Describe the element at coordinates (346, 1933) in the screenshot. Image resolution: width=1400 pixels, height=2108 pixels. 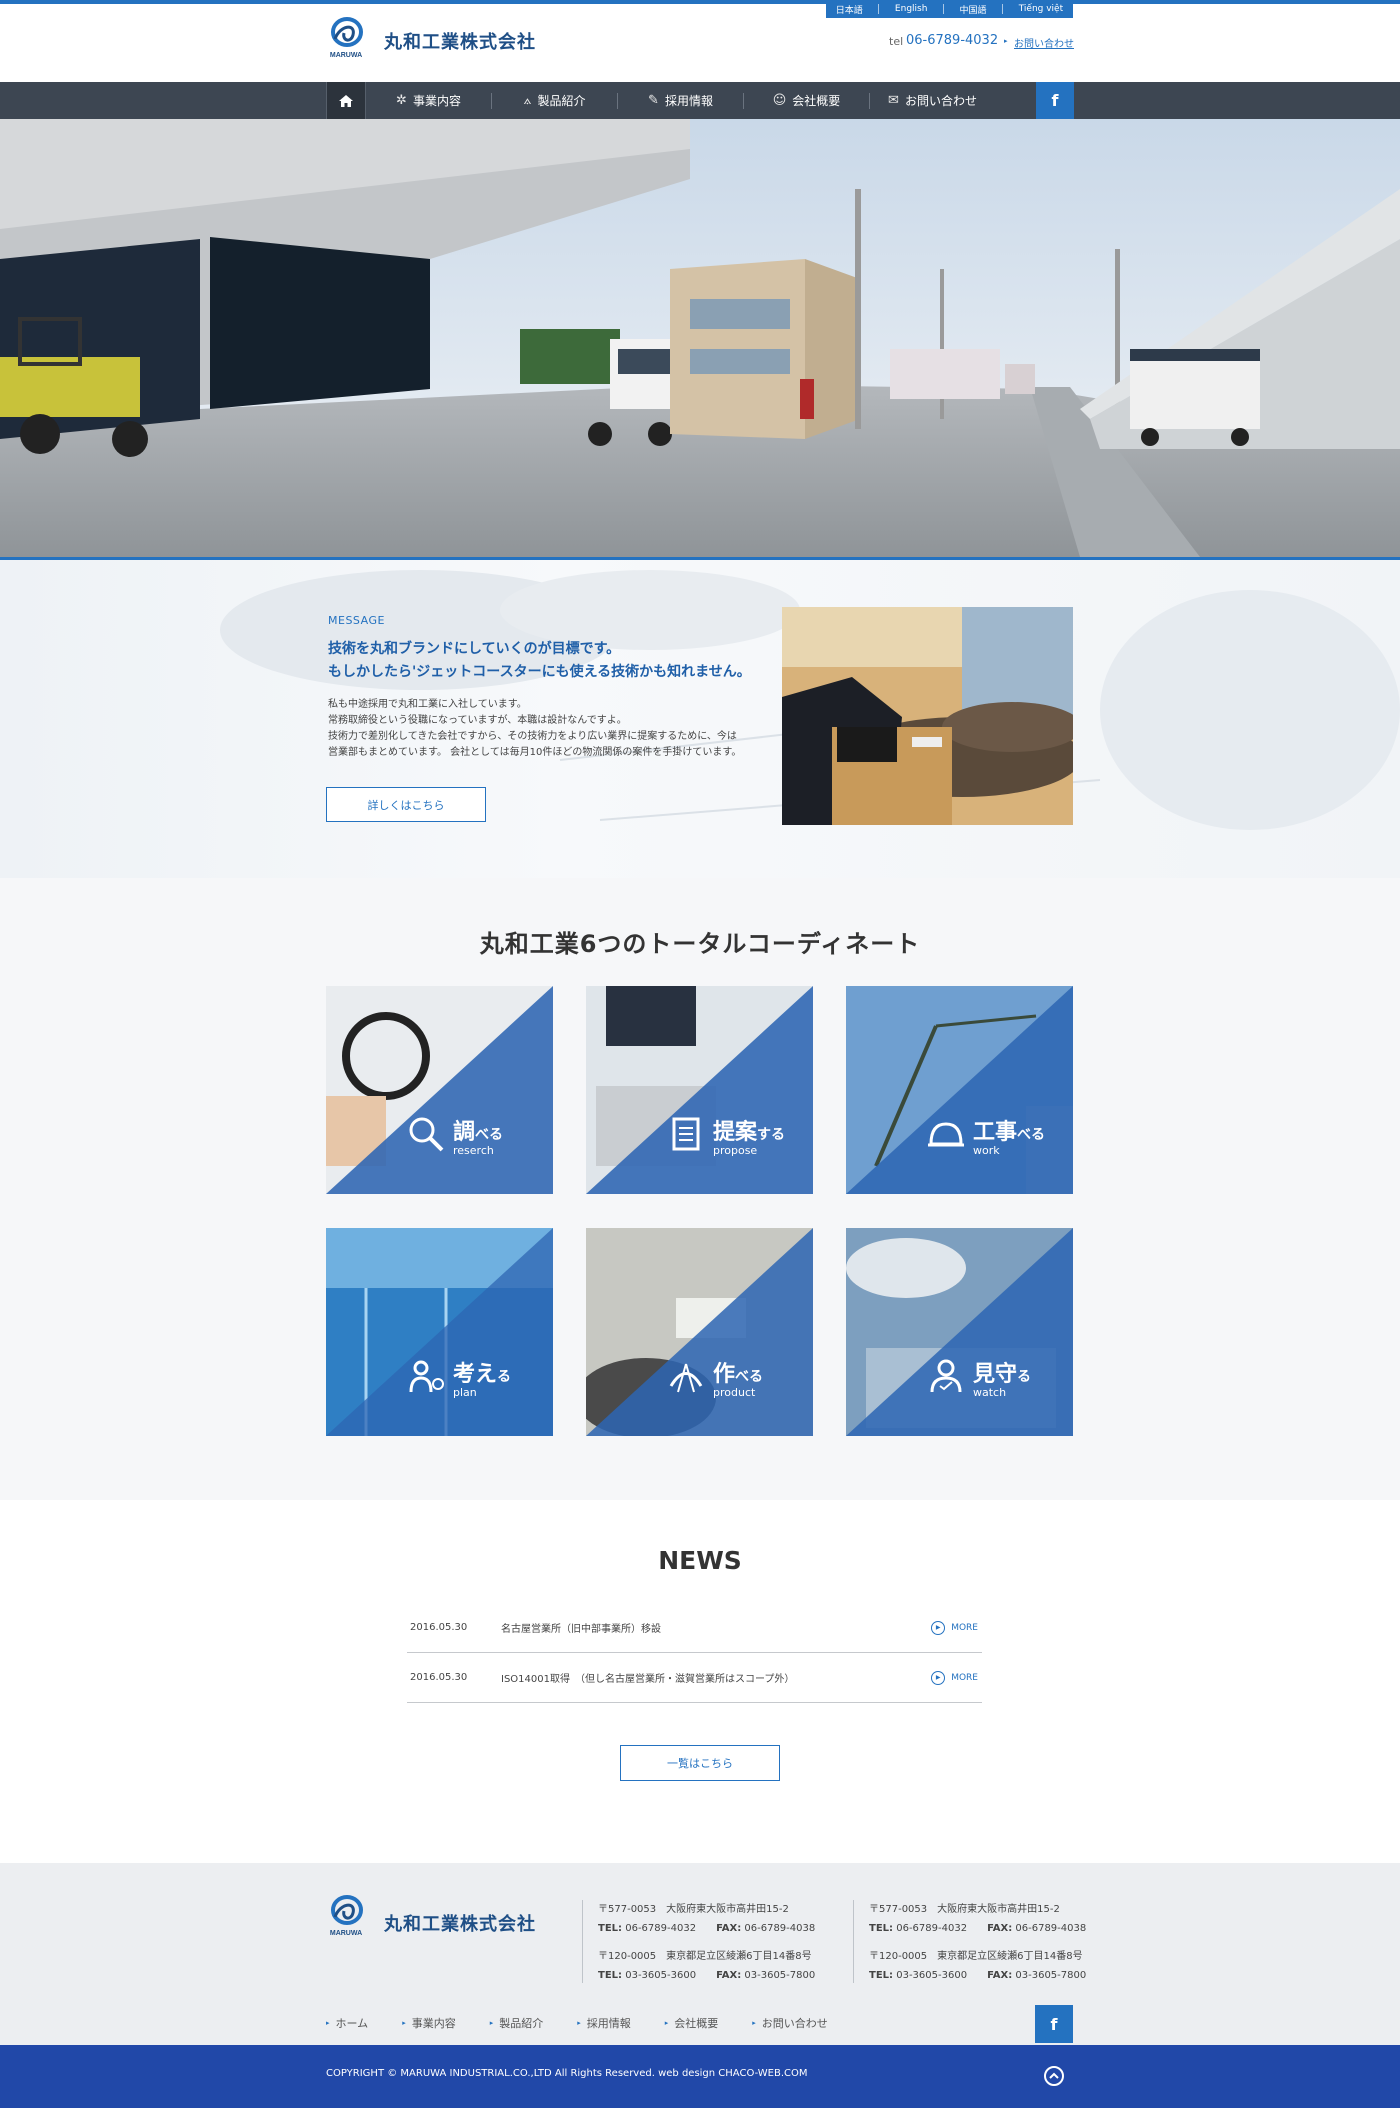
I see `logo-text: MARUWA` at that location.